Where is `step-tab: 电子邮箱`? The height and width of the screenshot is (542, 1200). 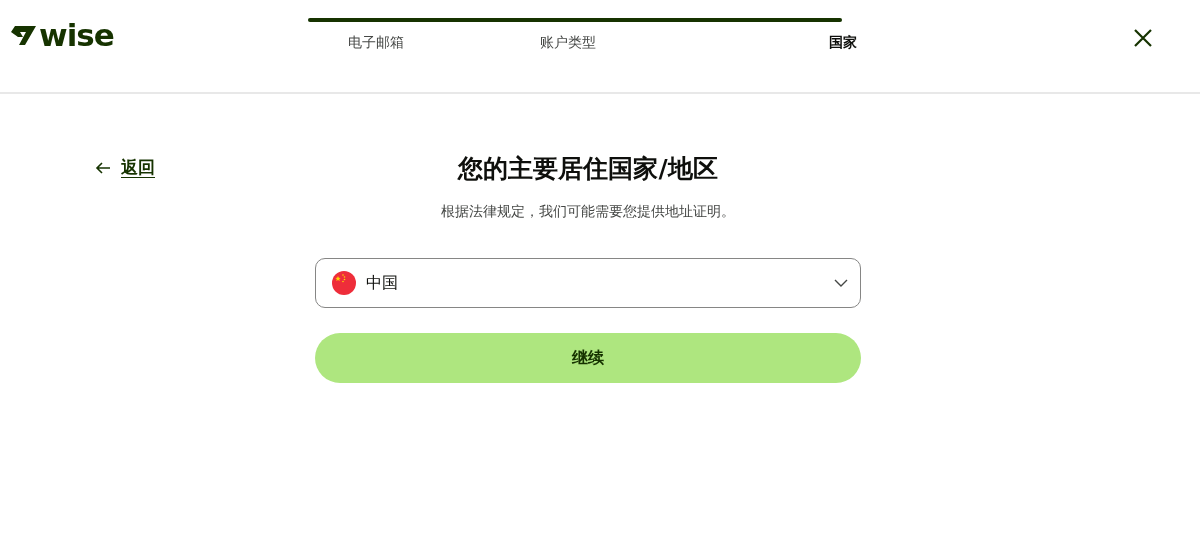
step-tab: 电子邮箱 is located at coordinates (376, 43).